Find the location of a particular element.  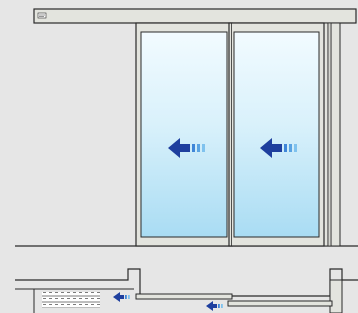

plan-view is located at coordinates (186, 290).